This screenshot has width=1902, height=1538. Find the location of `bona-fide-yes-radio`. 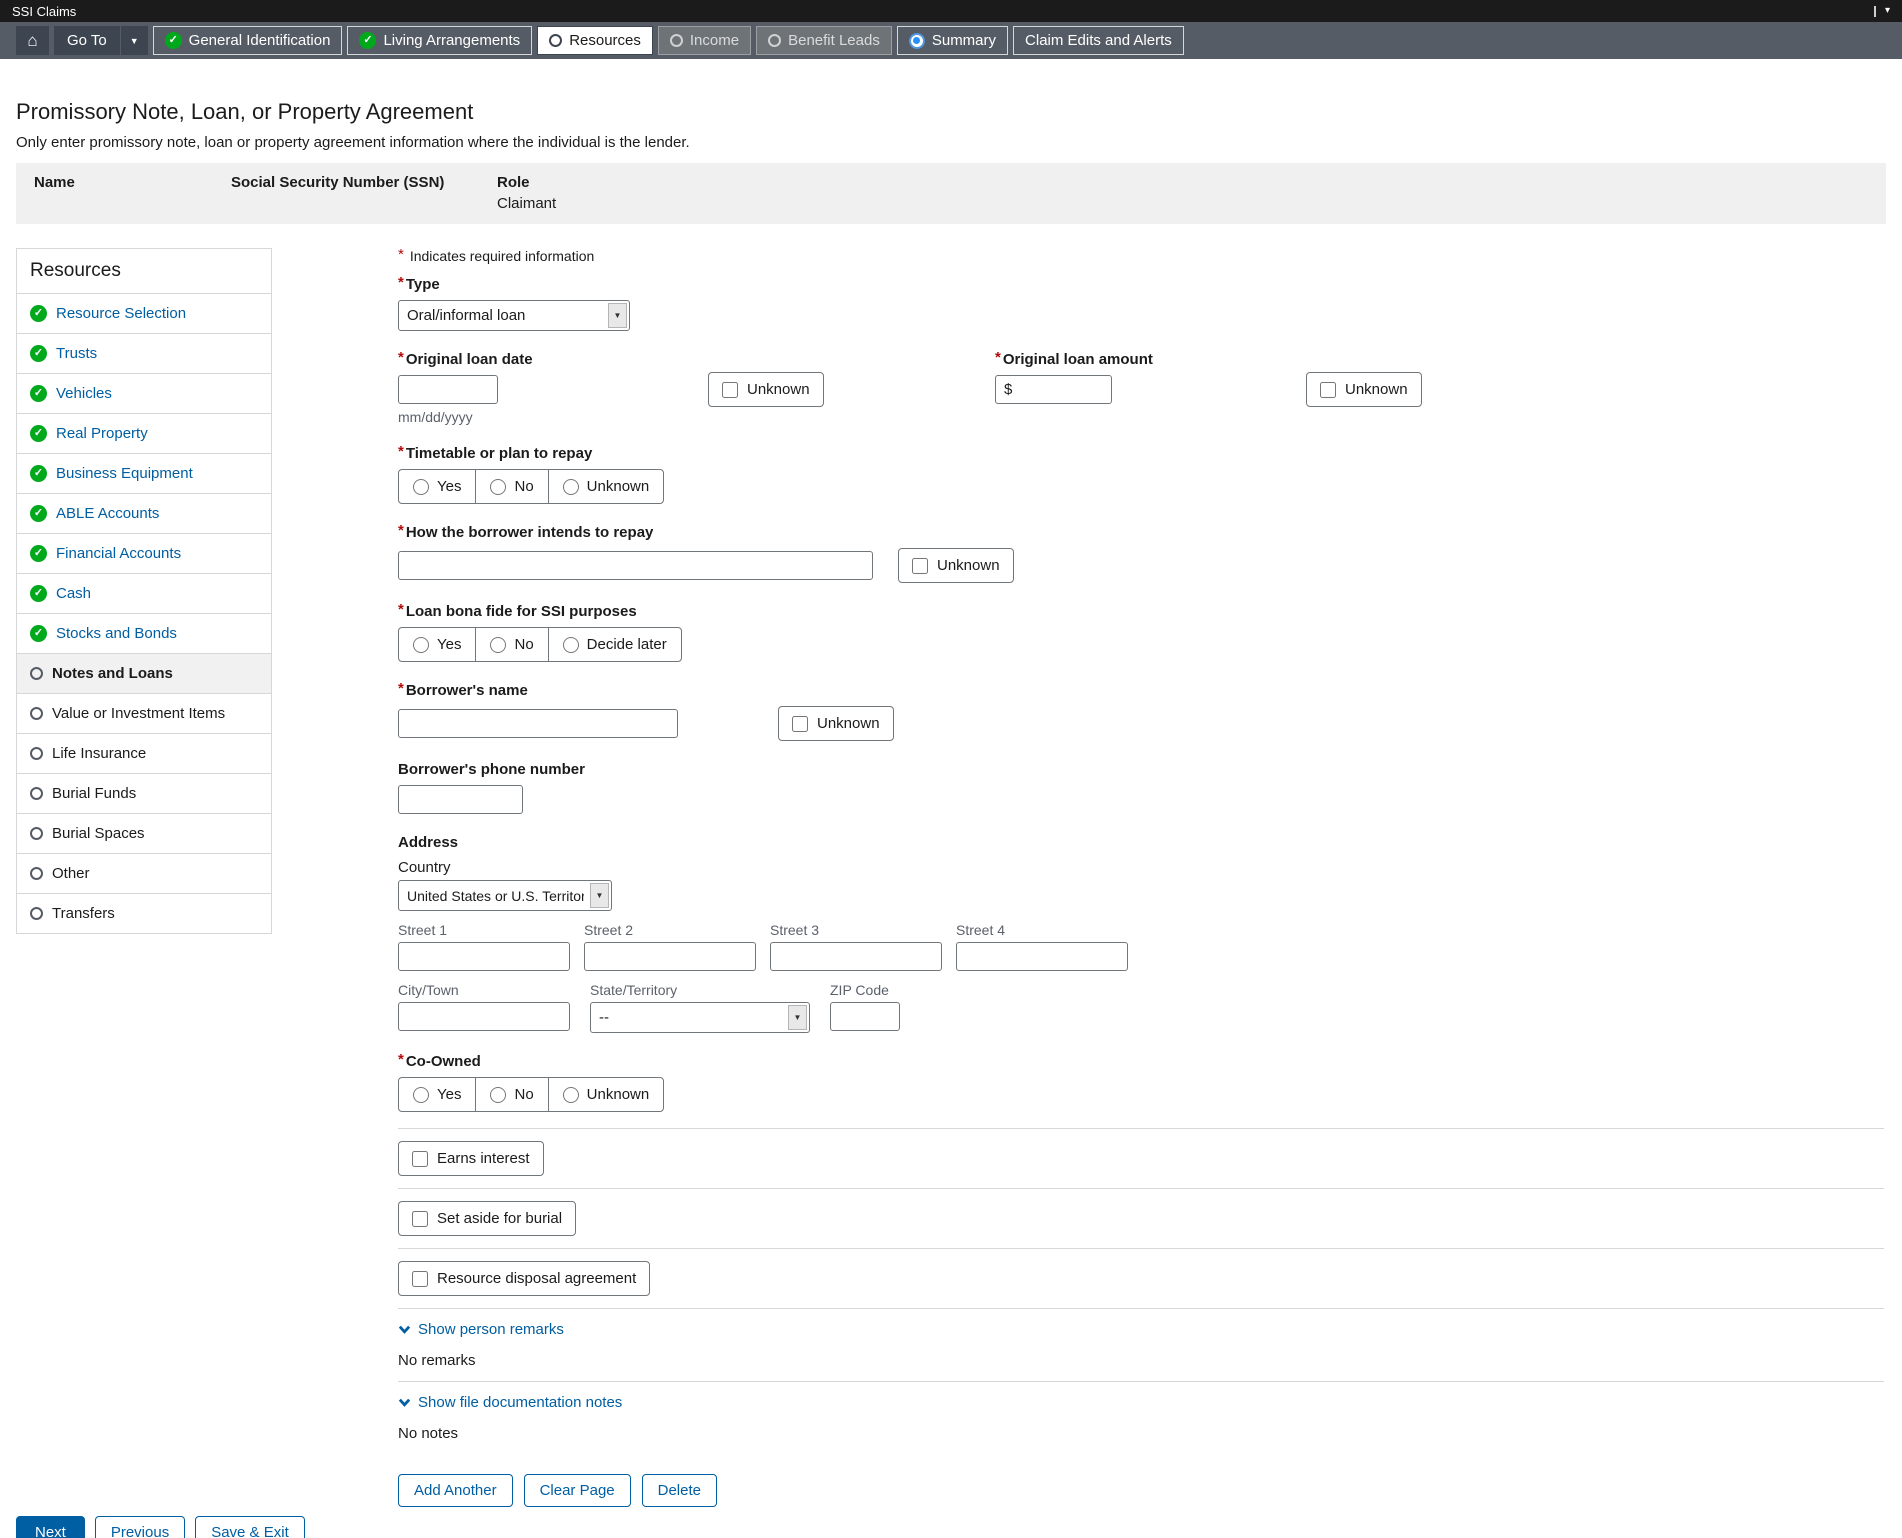

bona-fide-yes-radio is located at coordinates (421, 644).